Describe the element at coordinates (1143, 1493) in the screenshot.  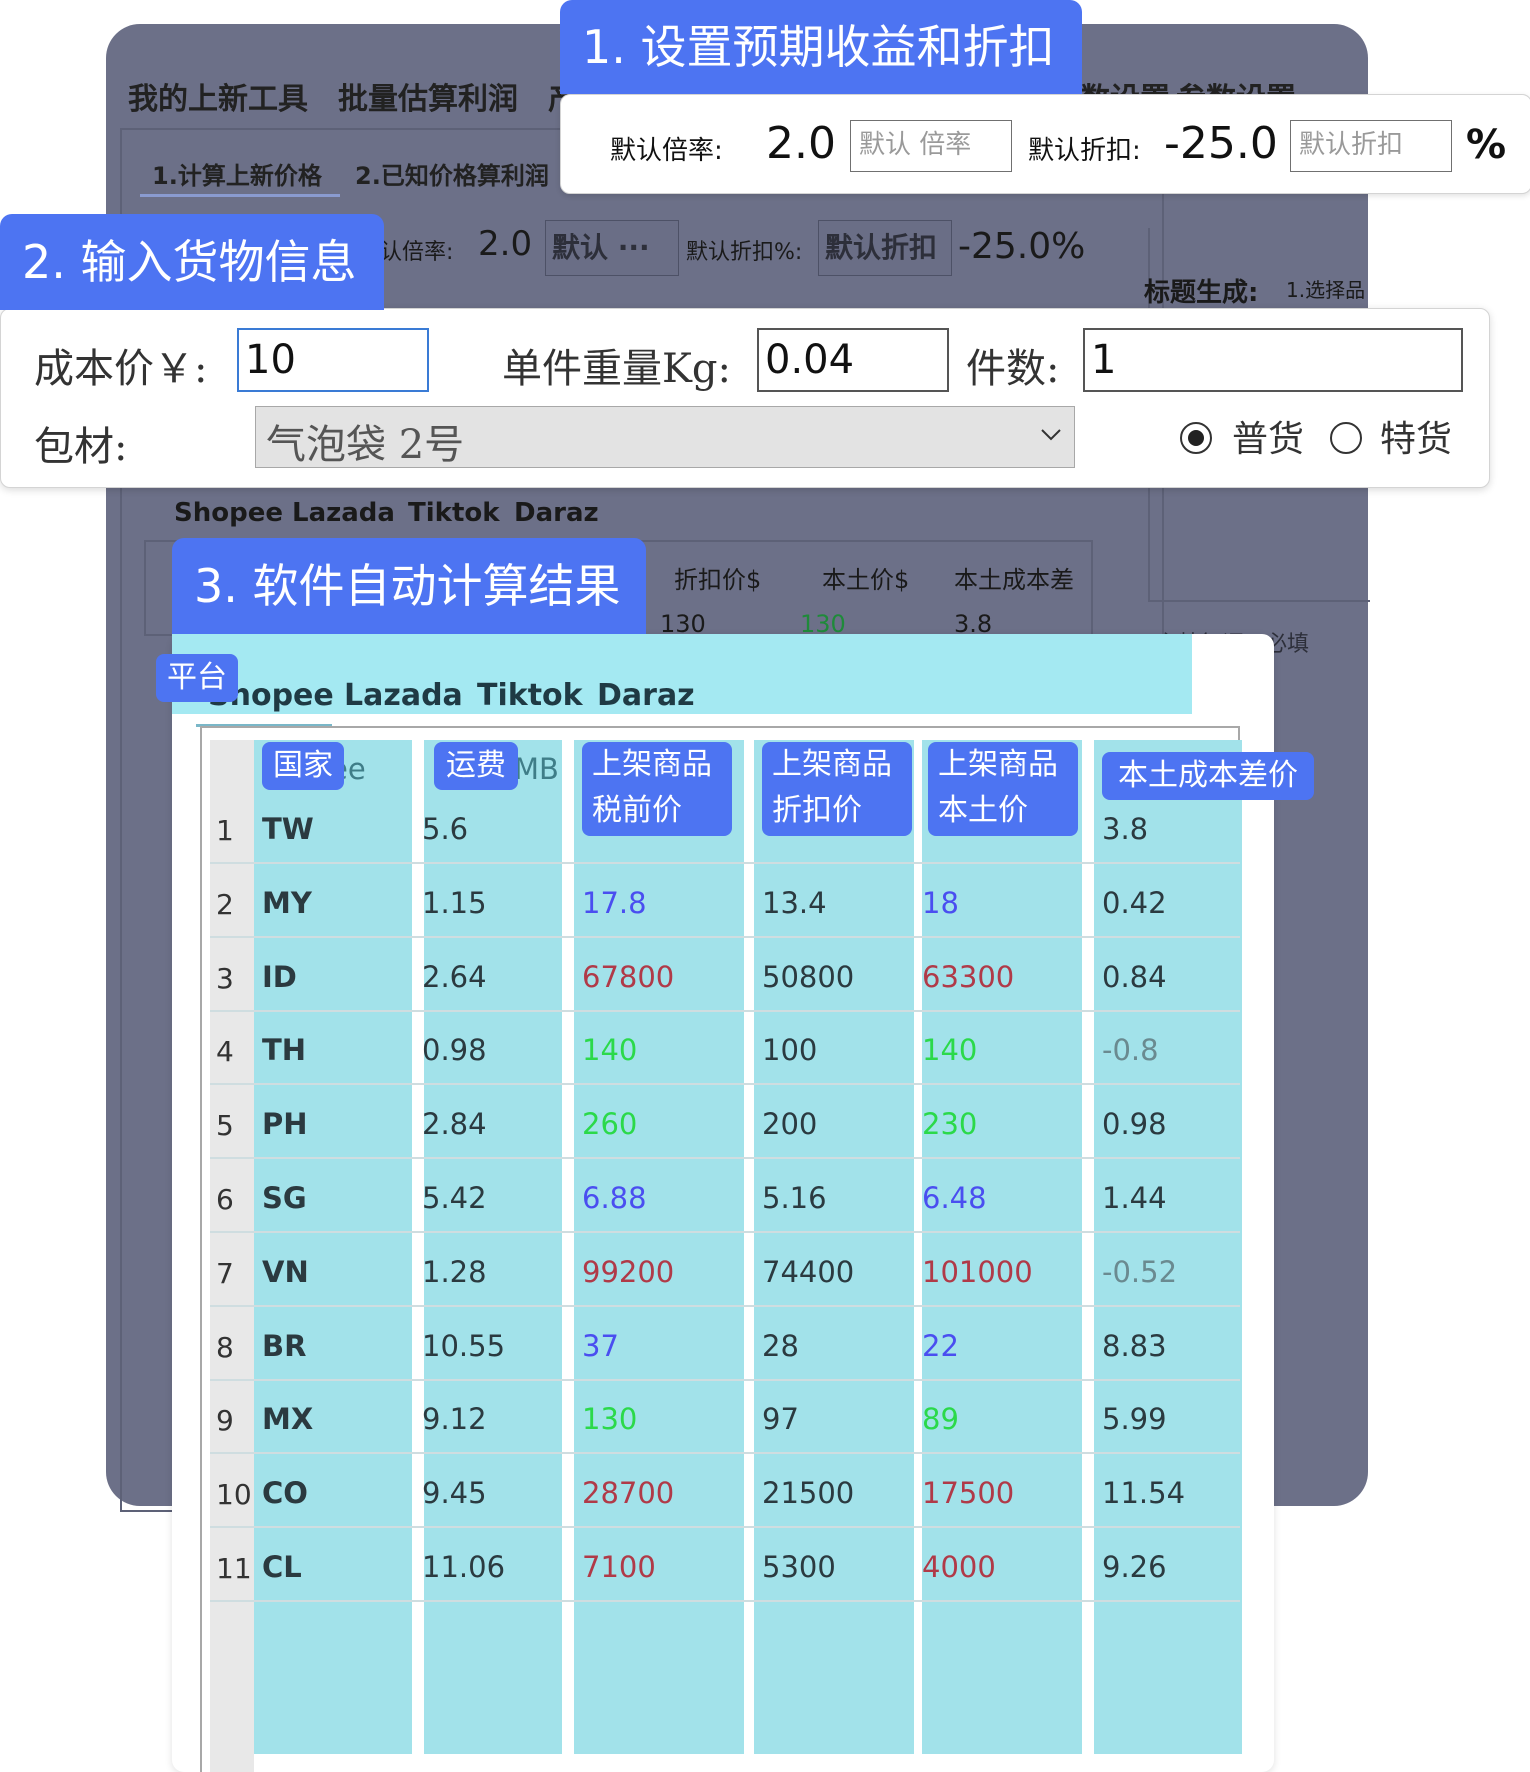
I see `cell-cost-diff: 11.54` at that location.